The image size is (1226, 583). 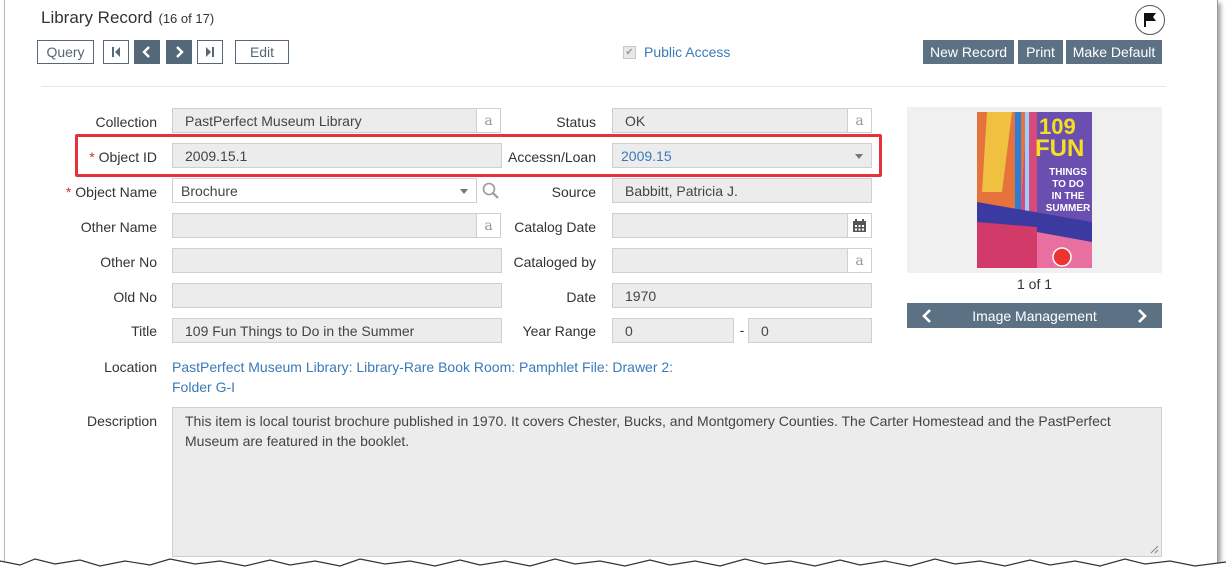 I want to click on catalog-date-label: Catalog Date, so click(x=555, y=227).